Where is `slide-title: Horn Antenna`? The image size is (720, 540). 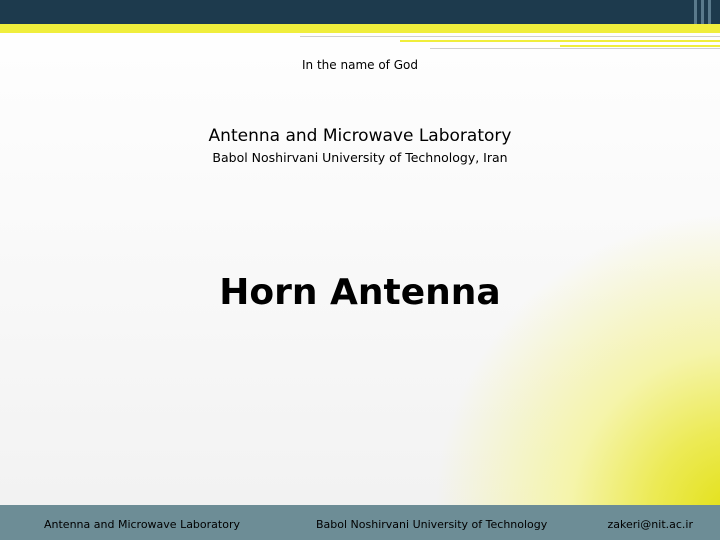 slide-title: Horn Antenna is located at coordinates (360, 292).